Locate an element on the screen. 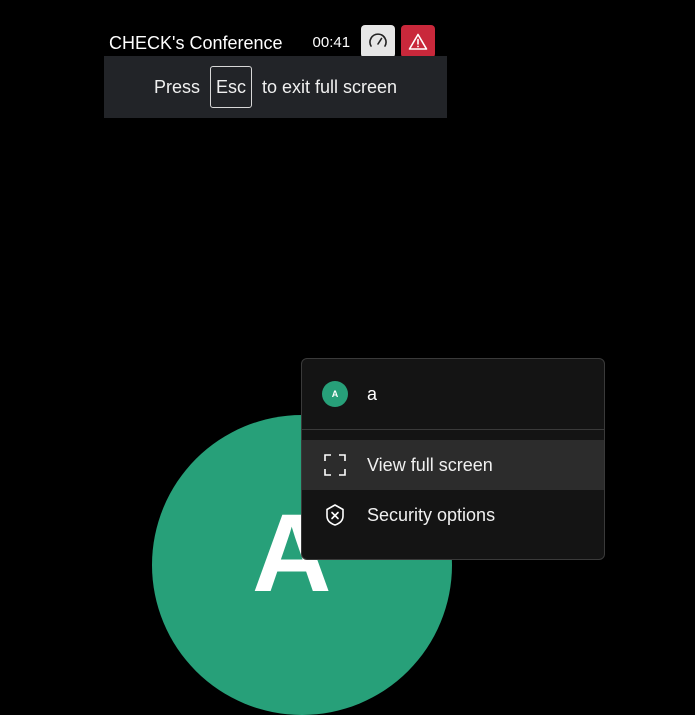 The height and width of the screenshot is (715, 695). menu-items: View full screen Security options is located at coordinates (453, 485).